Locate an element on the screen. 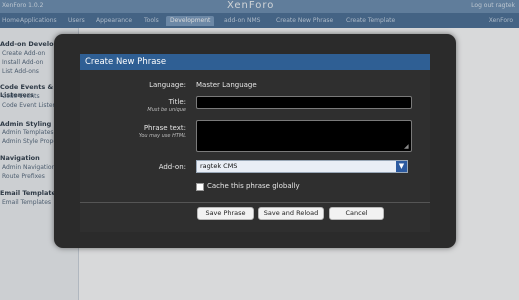  dialog-divider is located at coordinates (255, 202).